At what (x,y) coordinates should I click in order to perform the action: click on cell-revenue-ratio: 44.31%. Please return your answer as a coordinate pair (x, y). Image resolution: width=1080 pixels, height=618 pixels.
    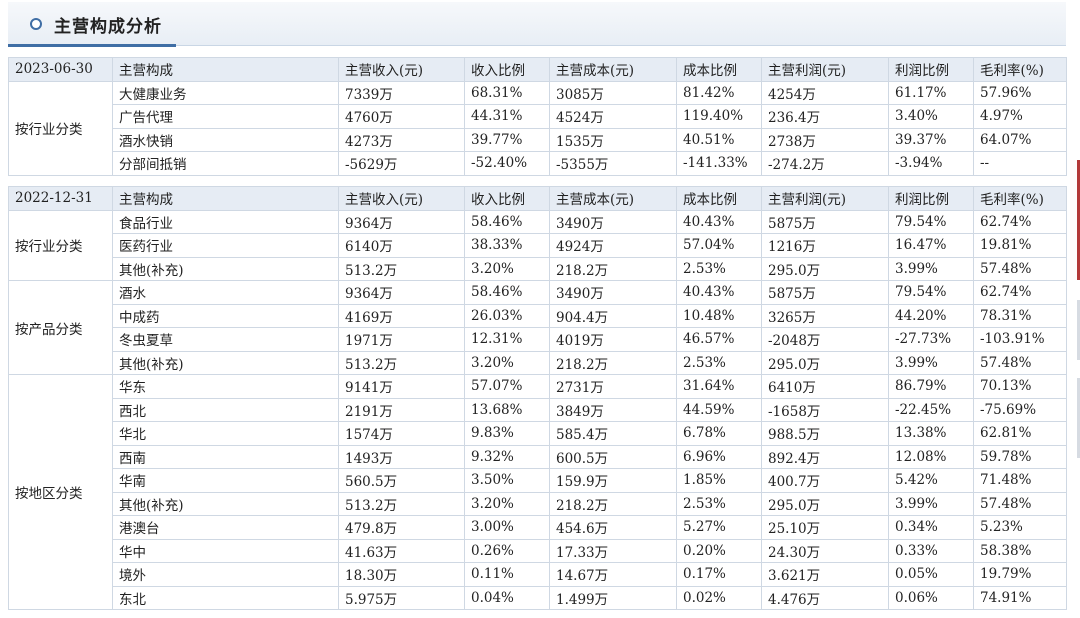
    Looking at the image, I should click on (507, 116).